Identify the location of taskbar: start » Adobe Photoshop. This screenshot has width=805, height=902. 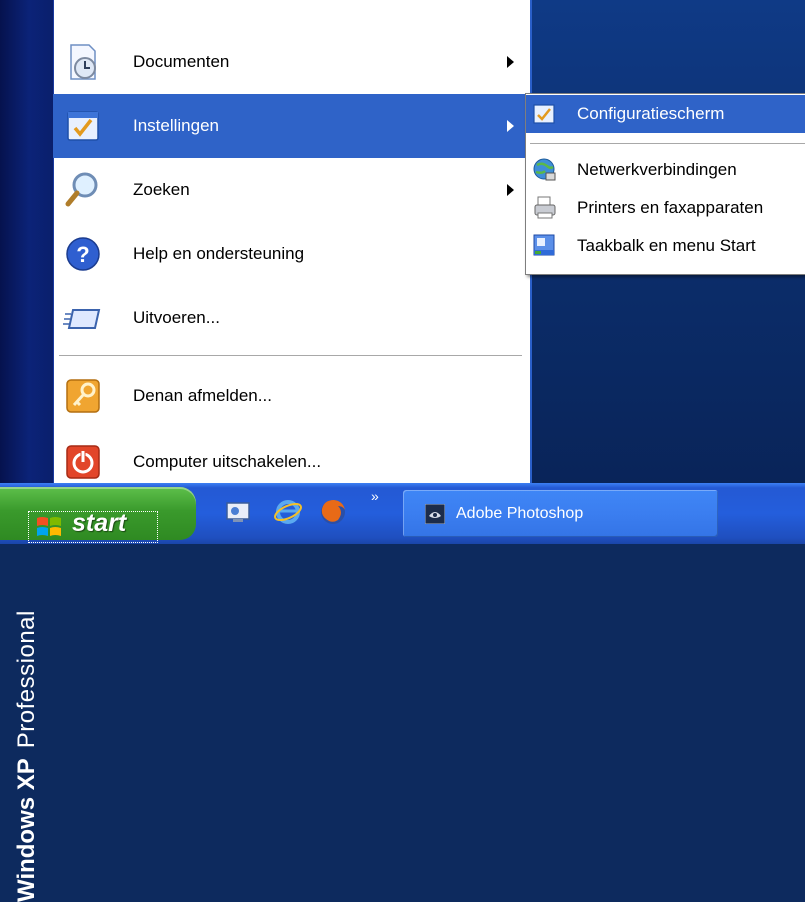
(402, 513).